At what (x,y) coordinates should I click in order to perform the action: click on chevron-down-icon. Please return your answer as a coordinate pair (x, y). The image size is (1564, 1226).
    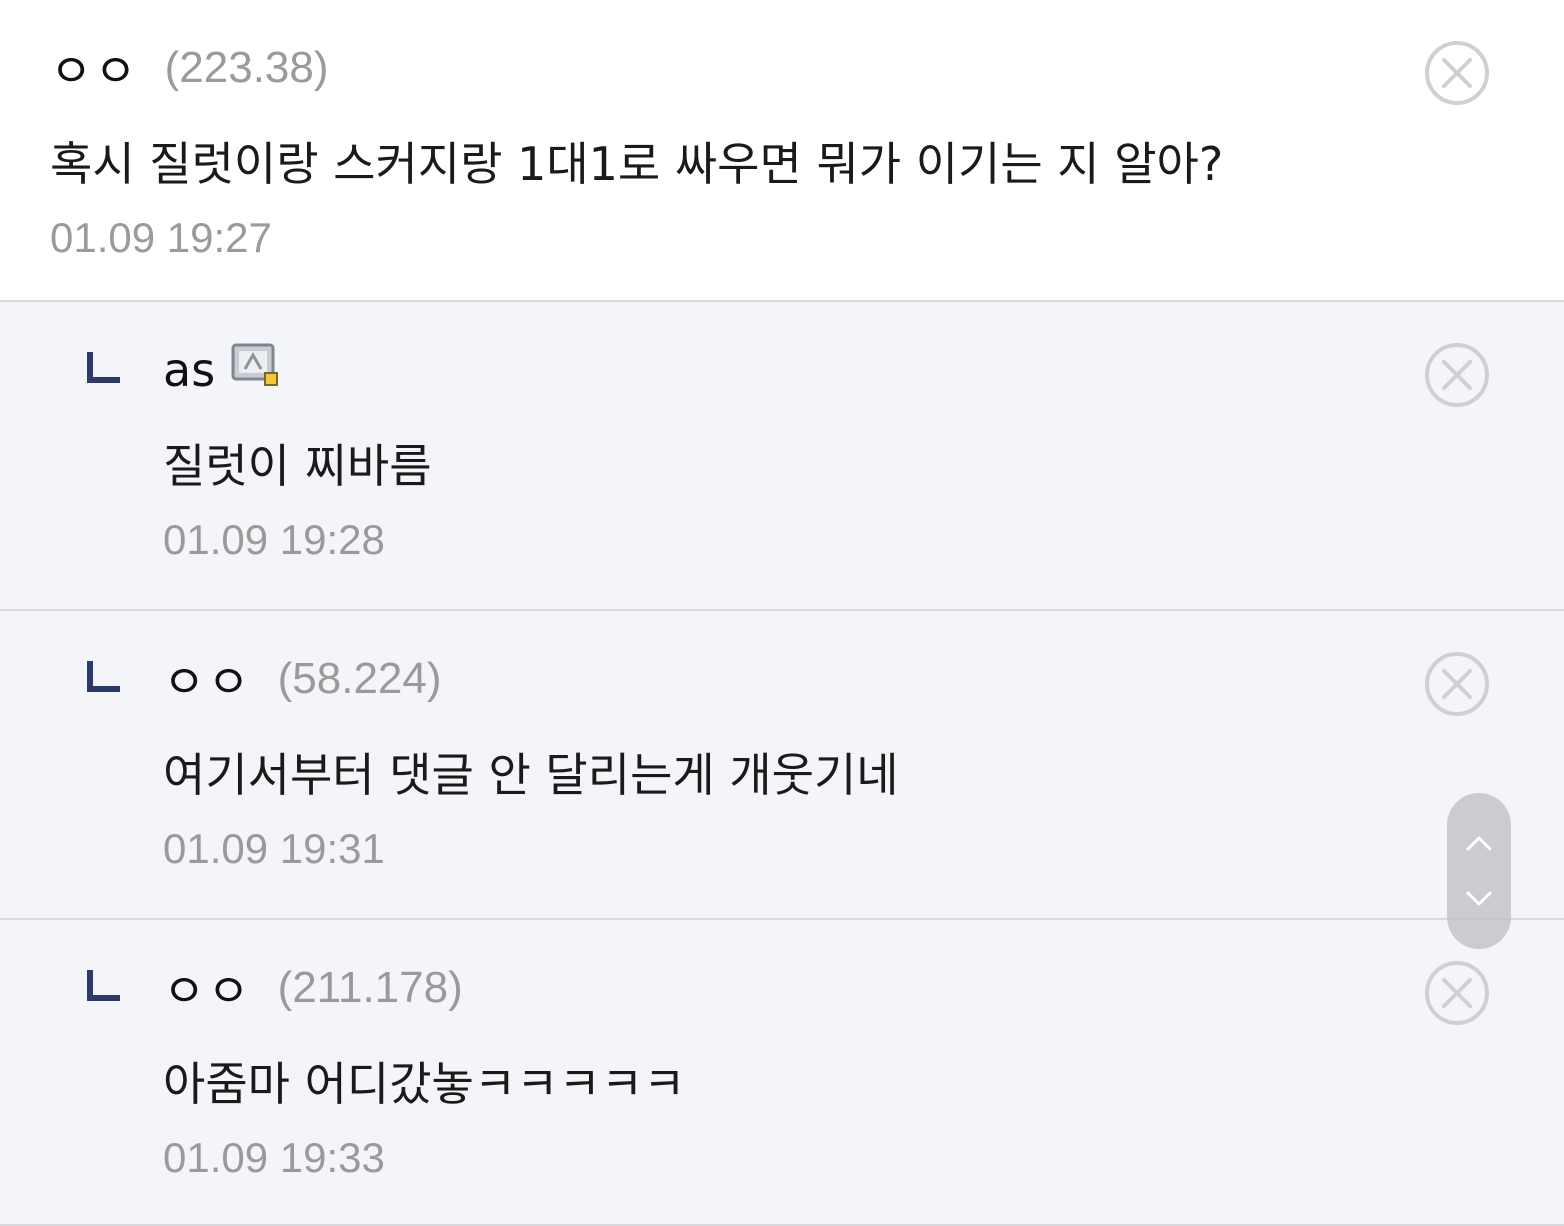
    Looking at the image, I should click on (1479, 898).